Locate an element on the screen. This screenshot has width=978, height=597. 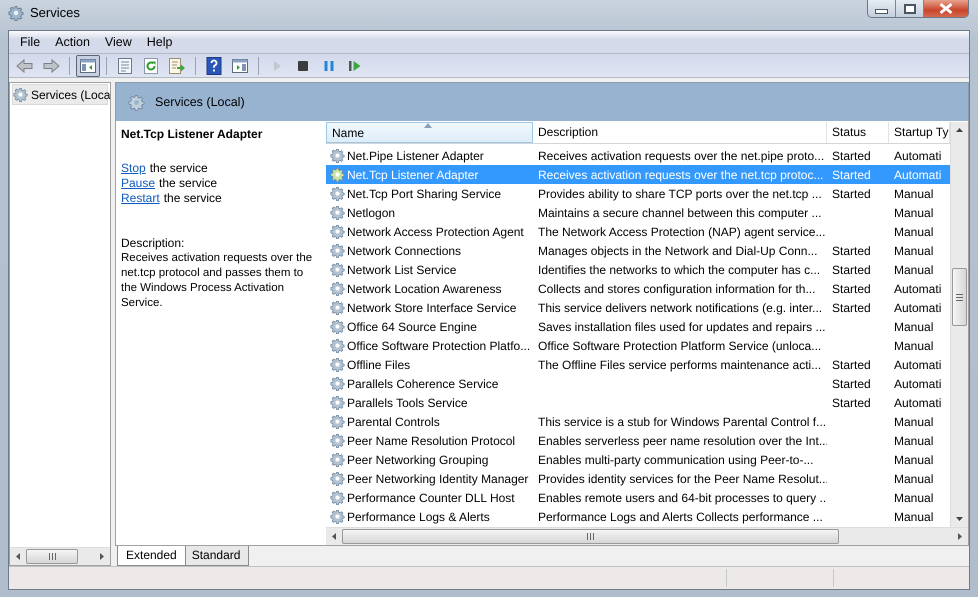
pane-title: Services (Local) is located at coordinates (200, 102).